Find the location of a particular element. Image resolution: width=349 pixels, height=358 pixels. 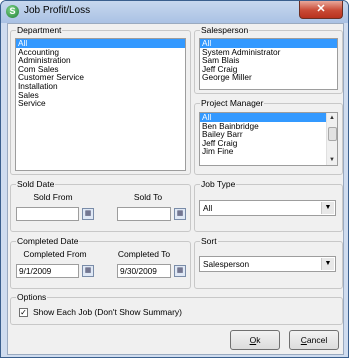

sold-to-label: Sold To is located at coordinates (148, 197).